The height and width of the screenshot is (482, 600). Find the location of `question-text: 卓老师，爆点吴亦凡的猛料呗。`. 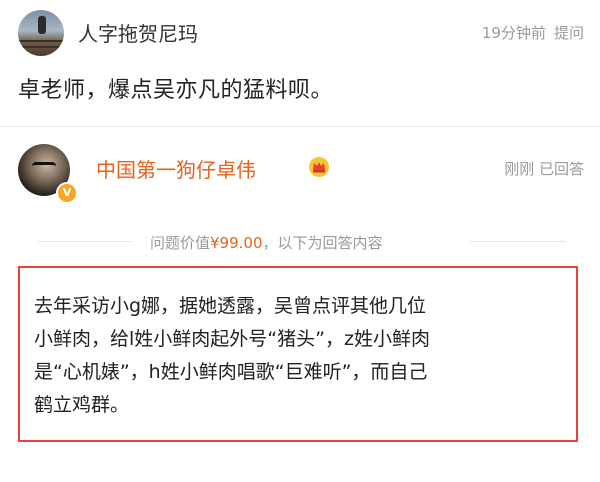

question-text: 卓老师，爆点吴亦凡的猛料呗。 is located at coordinates (176, 90).